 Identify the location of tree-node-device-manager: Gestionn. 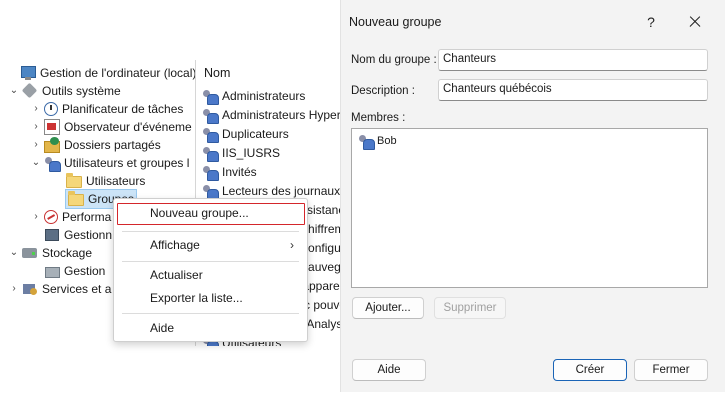
(71, 235).